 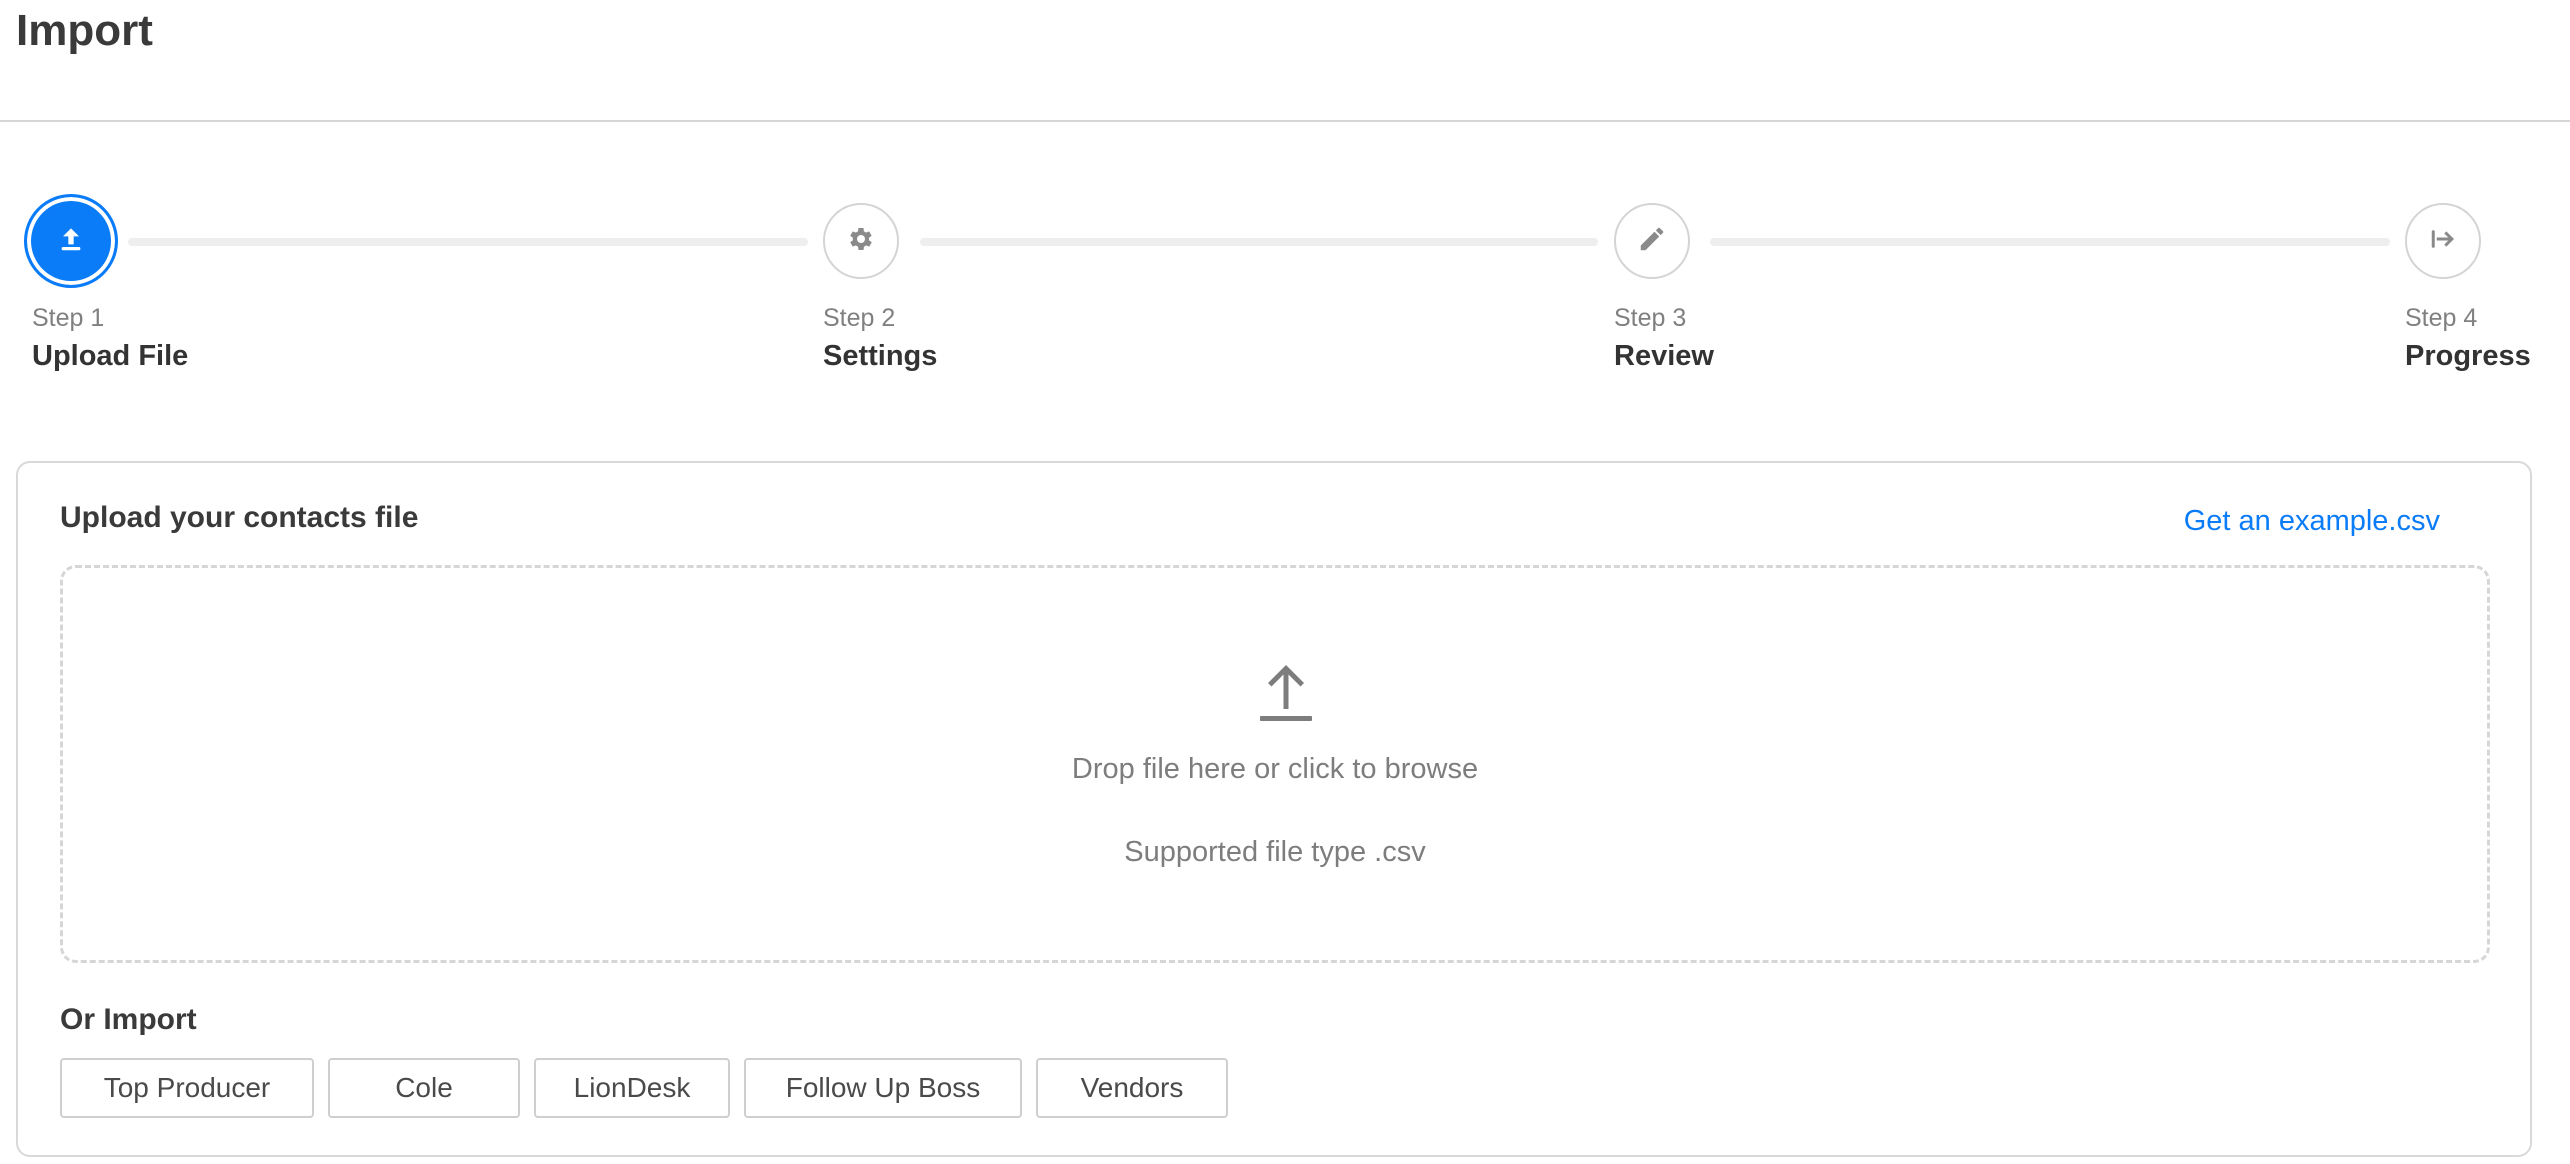 What do you see at coordinates (1664, 356) in the screenshot?
I see `step-3-name: Review` at bounding box center [1664, 356].